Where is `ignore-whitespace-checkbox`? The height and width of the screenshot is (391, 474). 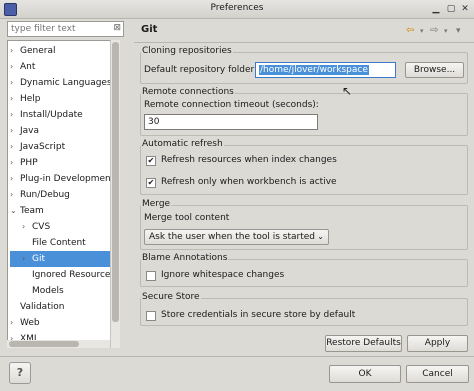 ignore-whitespace-checkbox is located at coordinates (151, 276).